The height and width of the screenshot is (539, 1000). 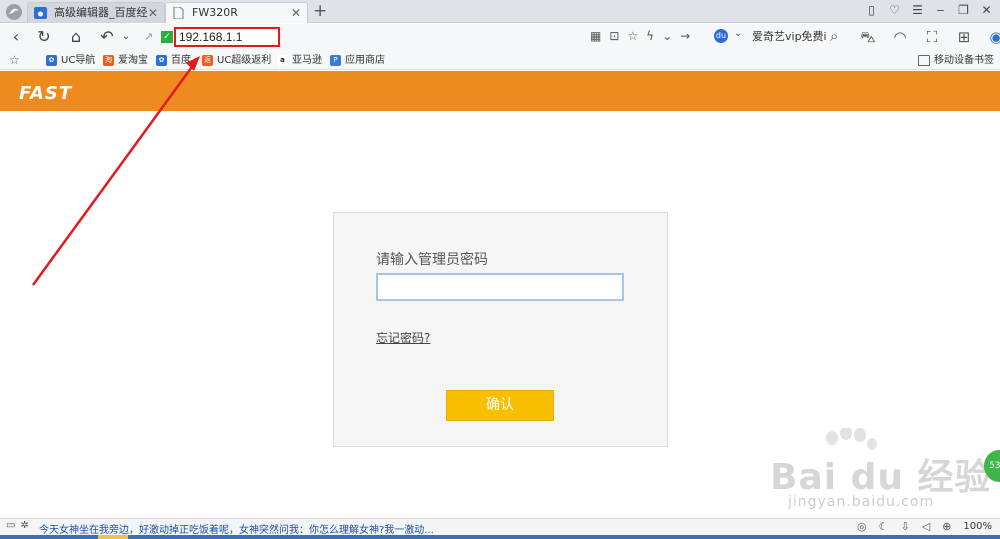 I want to click on bookmark-amazon: a 亚马逊, so click(x=299, y=60).